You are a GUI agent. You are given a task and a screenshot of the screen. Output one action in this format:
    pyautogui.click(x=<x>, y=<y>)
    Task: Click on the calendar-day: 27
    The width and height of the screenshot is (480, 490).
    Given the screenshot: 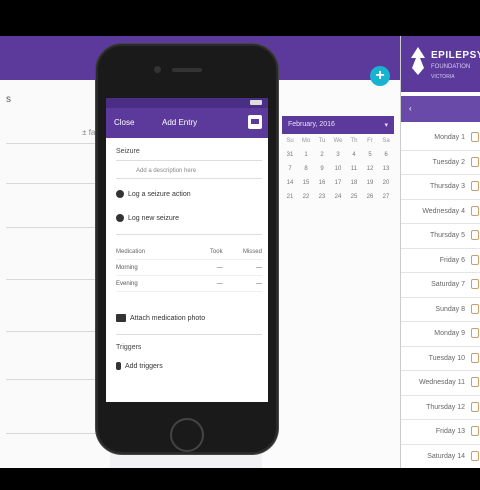 What is the action you would take?
    pyautogui.click(x=386, y=201)
    